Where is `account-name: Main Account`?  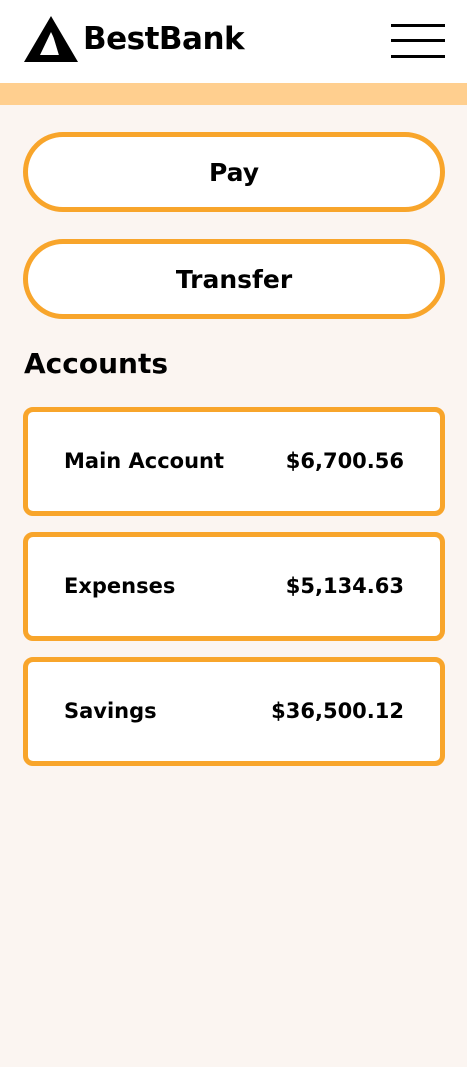
account-name: Main Account is located at coordinates (144, 461).